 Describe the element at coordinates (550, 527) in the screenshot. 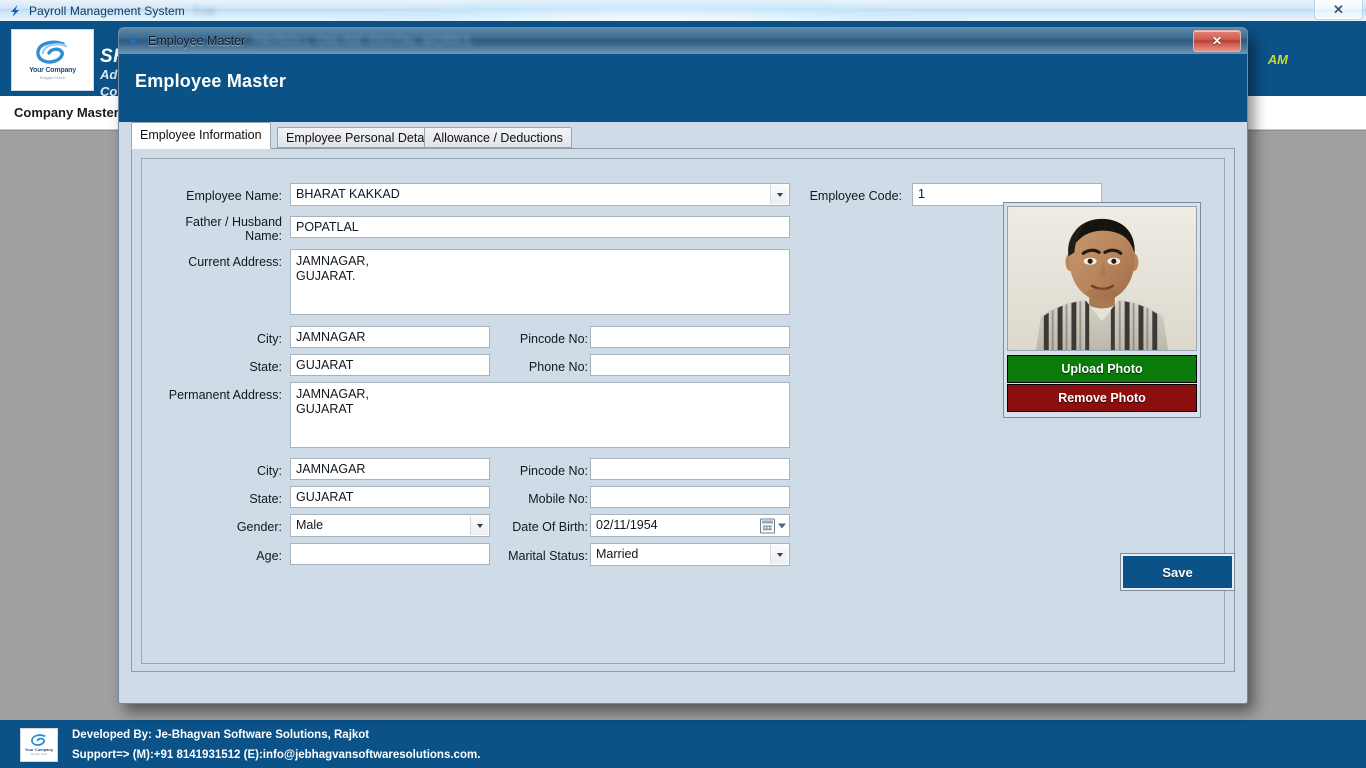

I see `date-of-birth-label: Date Of Birth:` at that location.